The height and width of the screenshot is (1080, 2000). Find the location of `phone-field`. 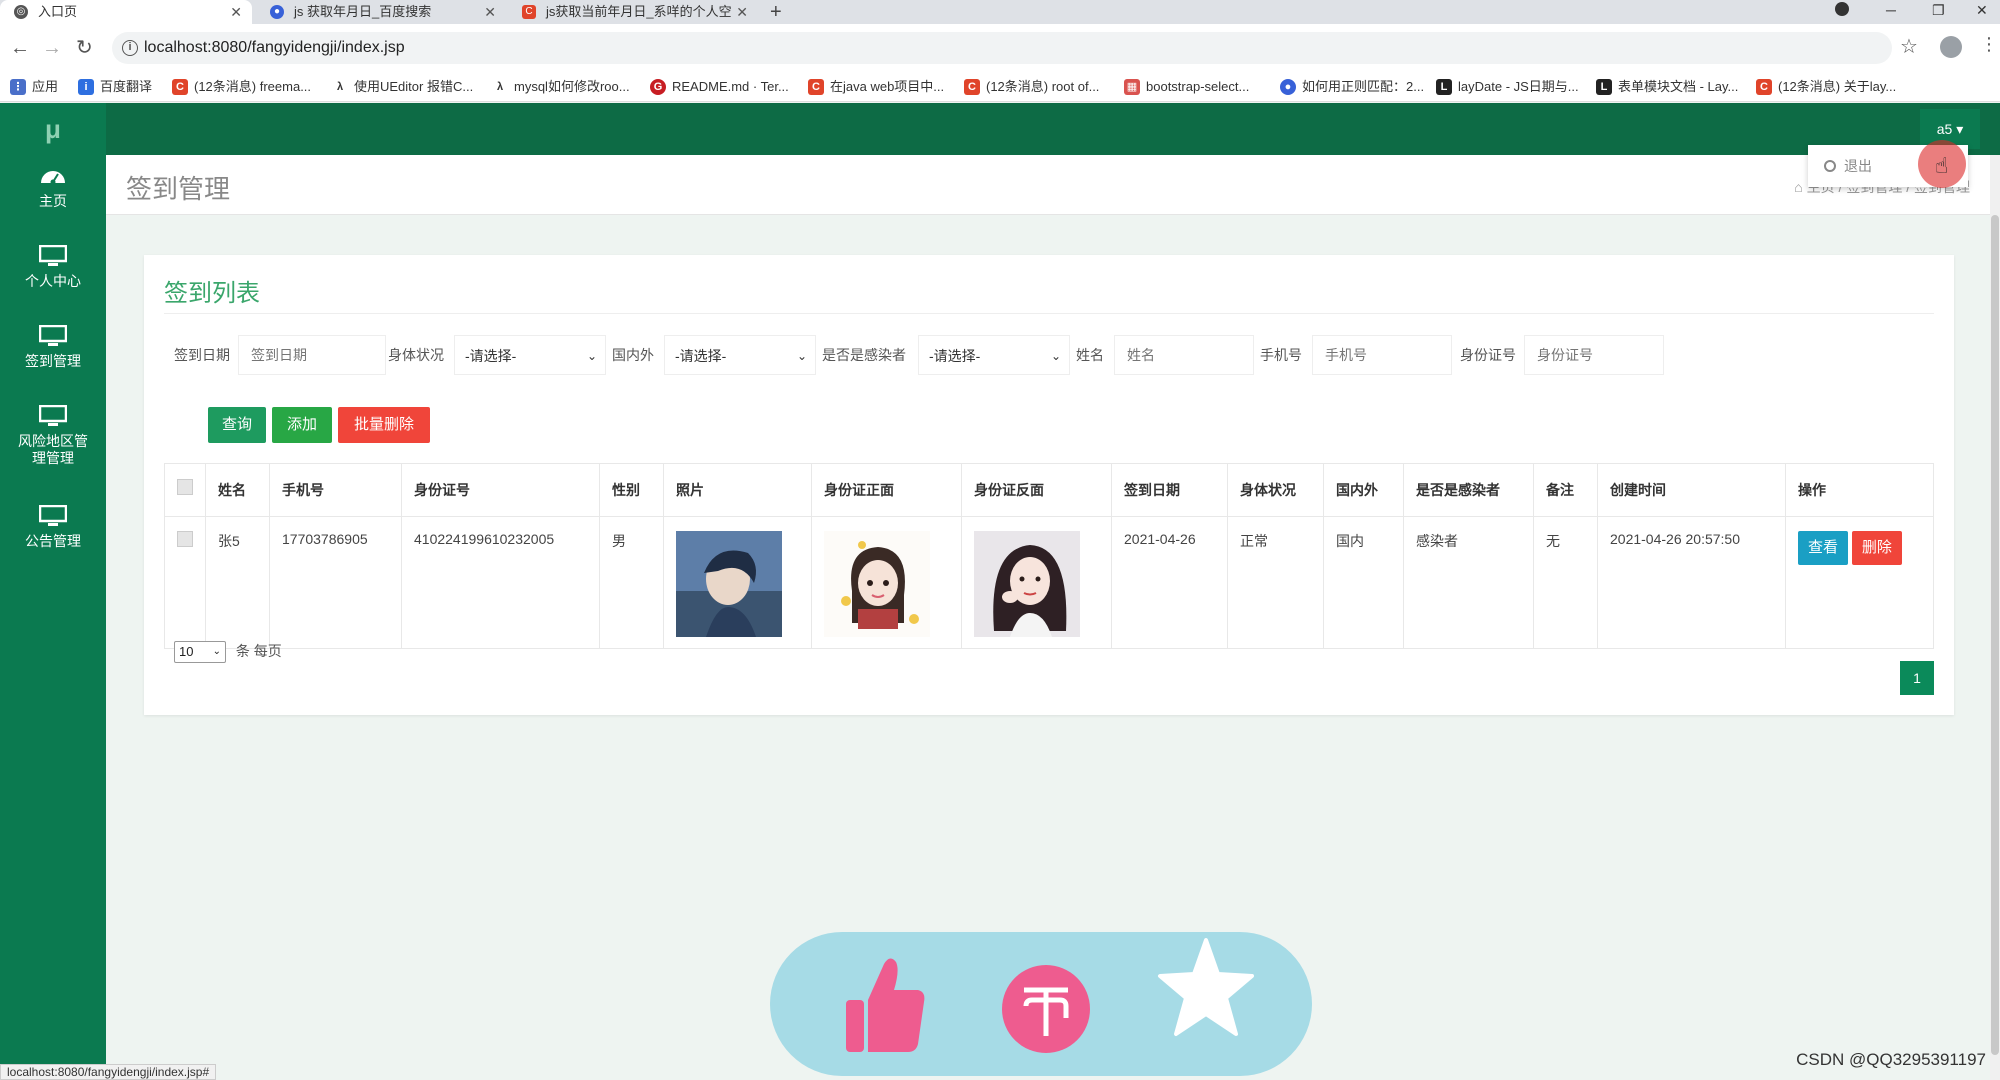

phone-field is located at coordinates (1382, 355).